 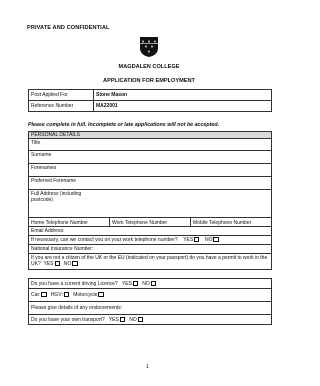 What do you see at coordinates (216, 240) in the screenshot?
I see `work-contact-no-checkbox` at bounding box center [216, 240].